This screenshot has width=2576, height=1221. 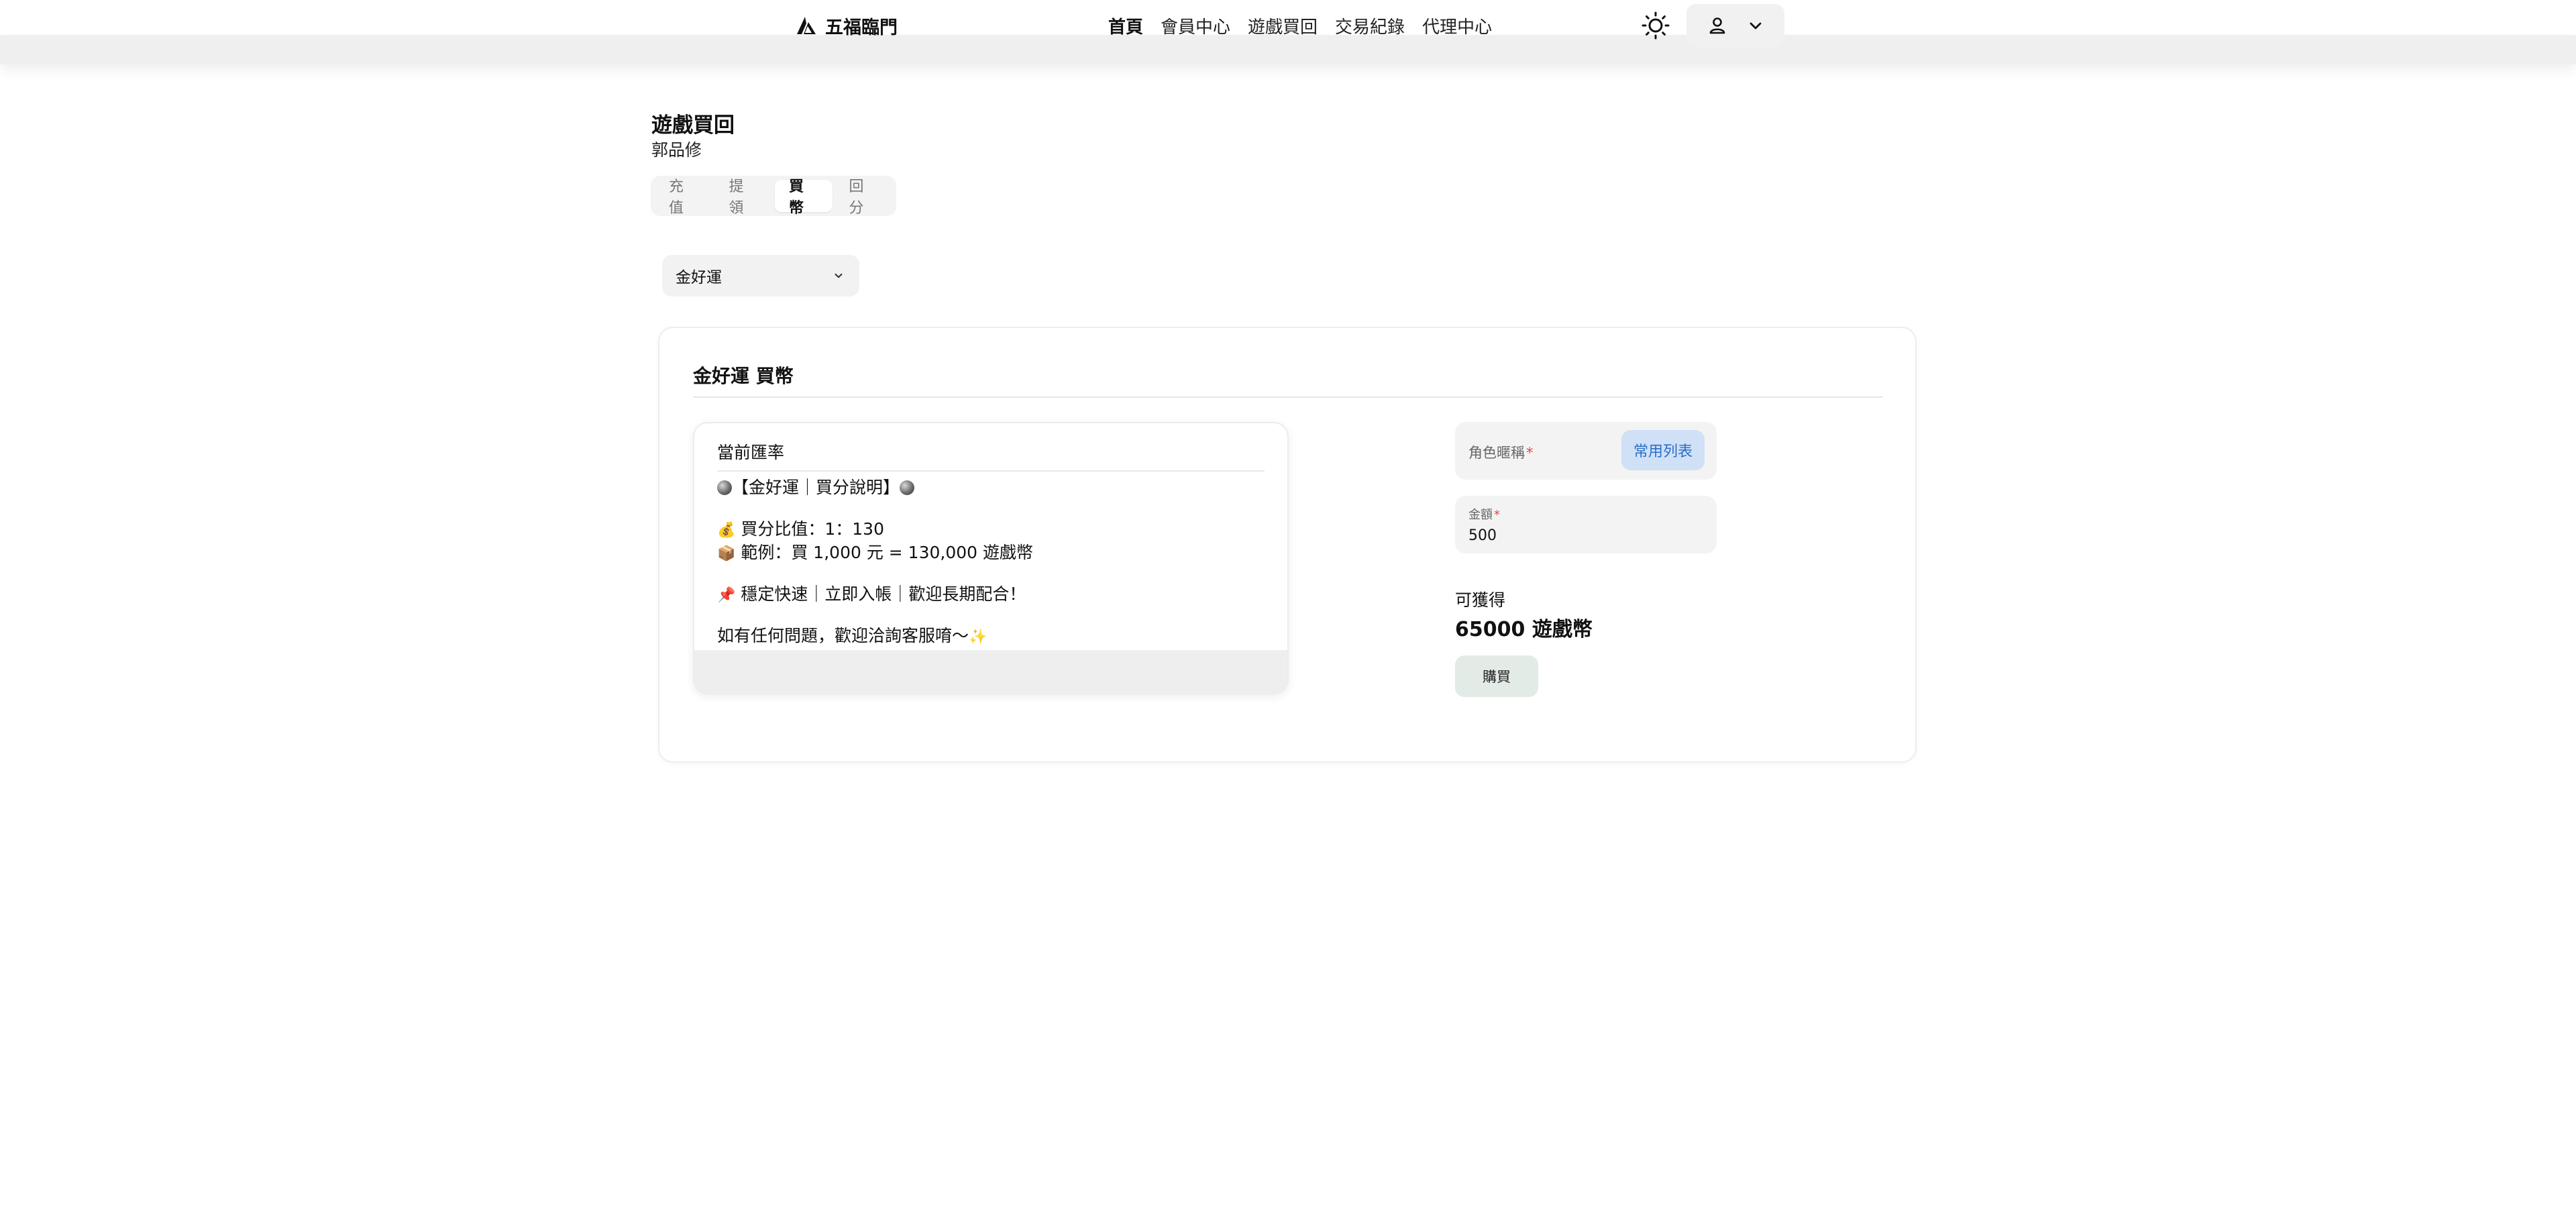 I want to click on amount-input, so click(x=1582, y=535).